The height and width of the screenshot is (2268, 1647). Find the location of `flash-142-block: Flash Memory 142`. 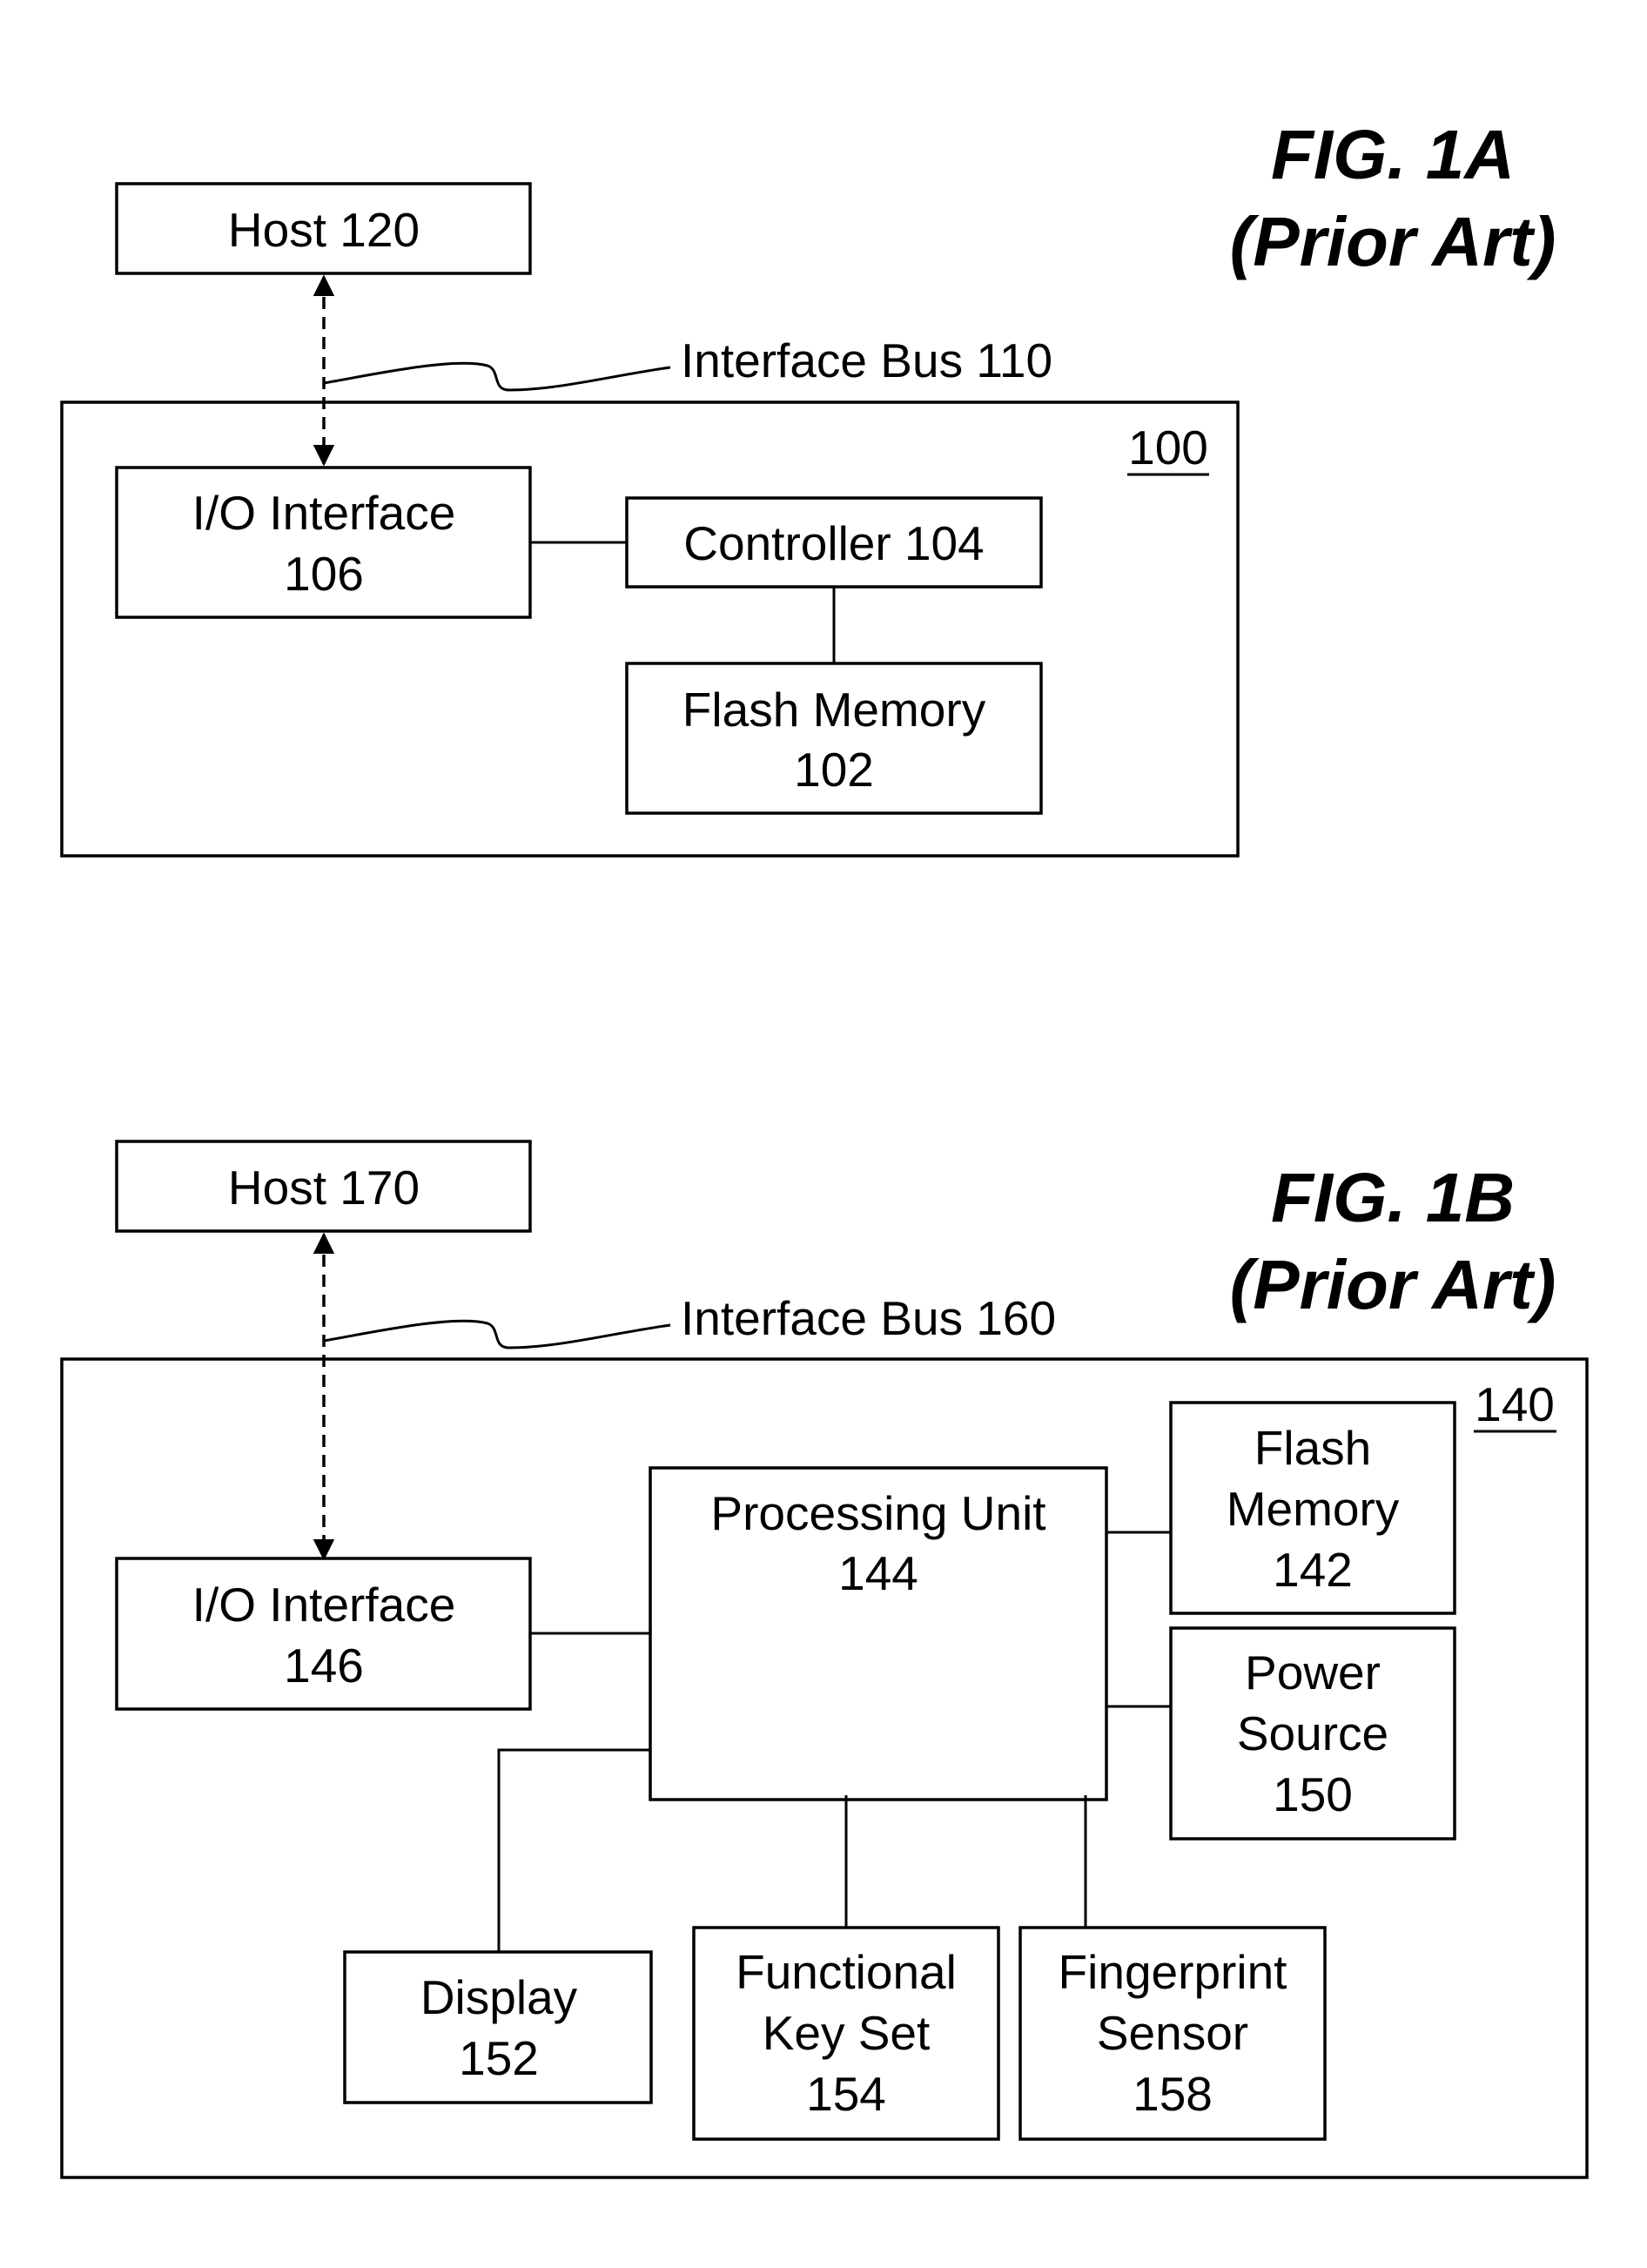

flash-142-block: Flash Memory 142 is located at coordinates (1312, 1508).